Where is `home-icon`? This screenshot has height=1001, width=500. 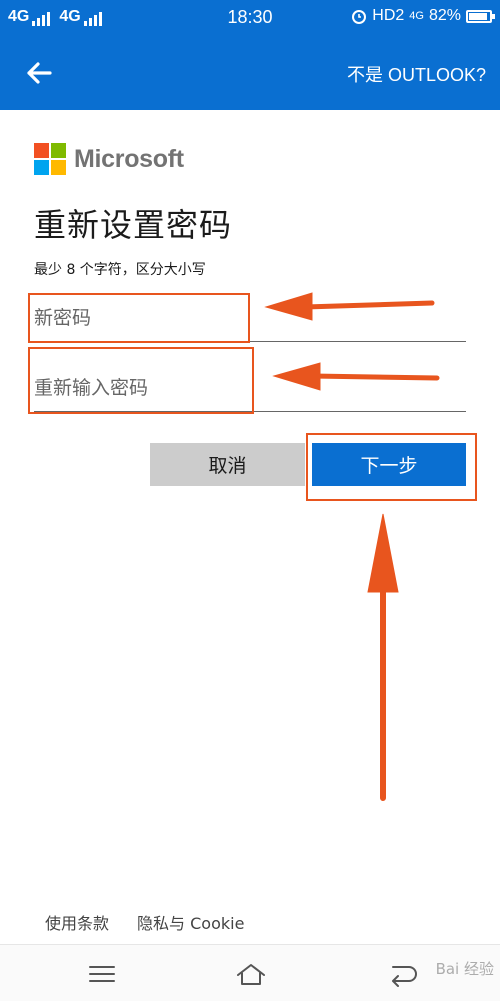 home-icon is located at coordinates (251, 974).